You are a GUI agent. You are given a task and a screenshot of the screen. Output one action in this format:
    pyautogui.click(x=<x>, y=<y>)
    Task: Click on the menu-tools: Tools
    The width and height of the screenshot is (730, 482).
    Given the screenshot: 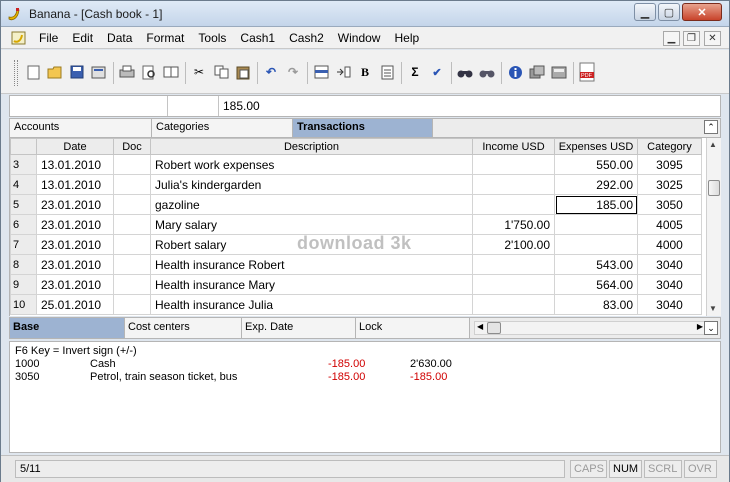 What is the action you would take?
    pyautogui.click(x=212, y=38)
    